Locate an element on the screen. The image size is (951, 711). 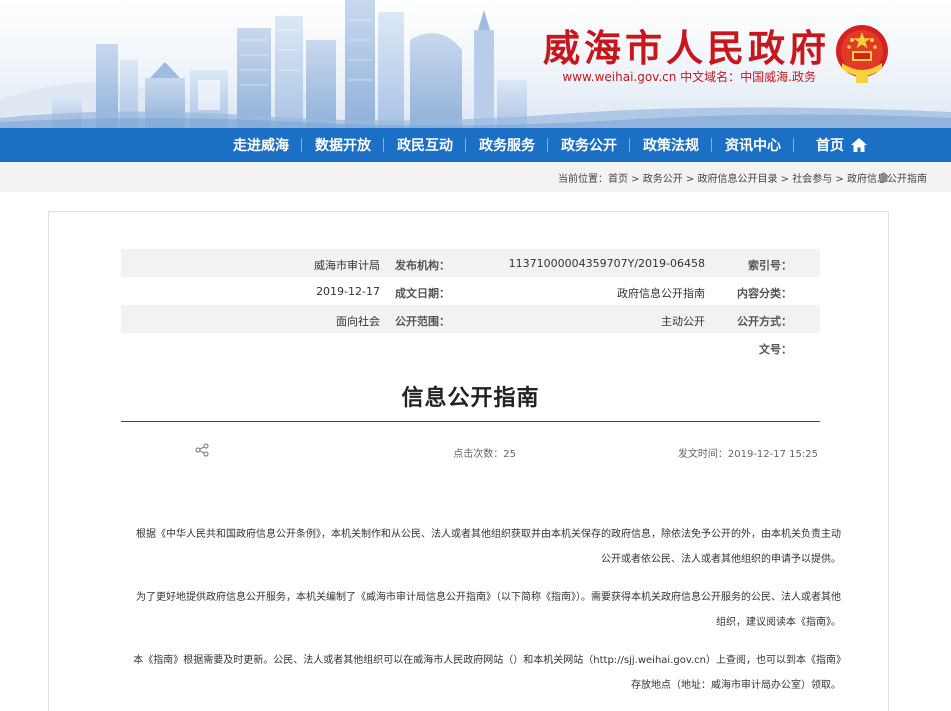
disclosure-mode-value: 主动公开 is located at coordinates (683, 321).